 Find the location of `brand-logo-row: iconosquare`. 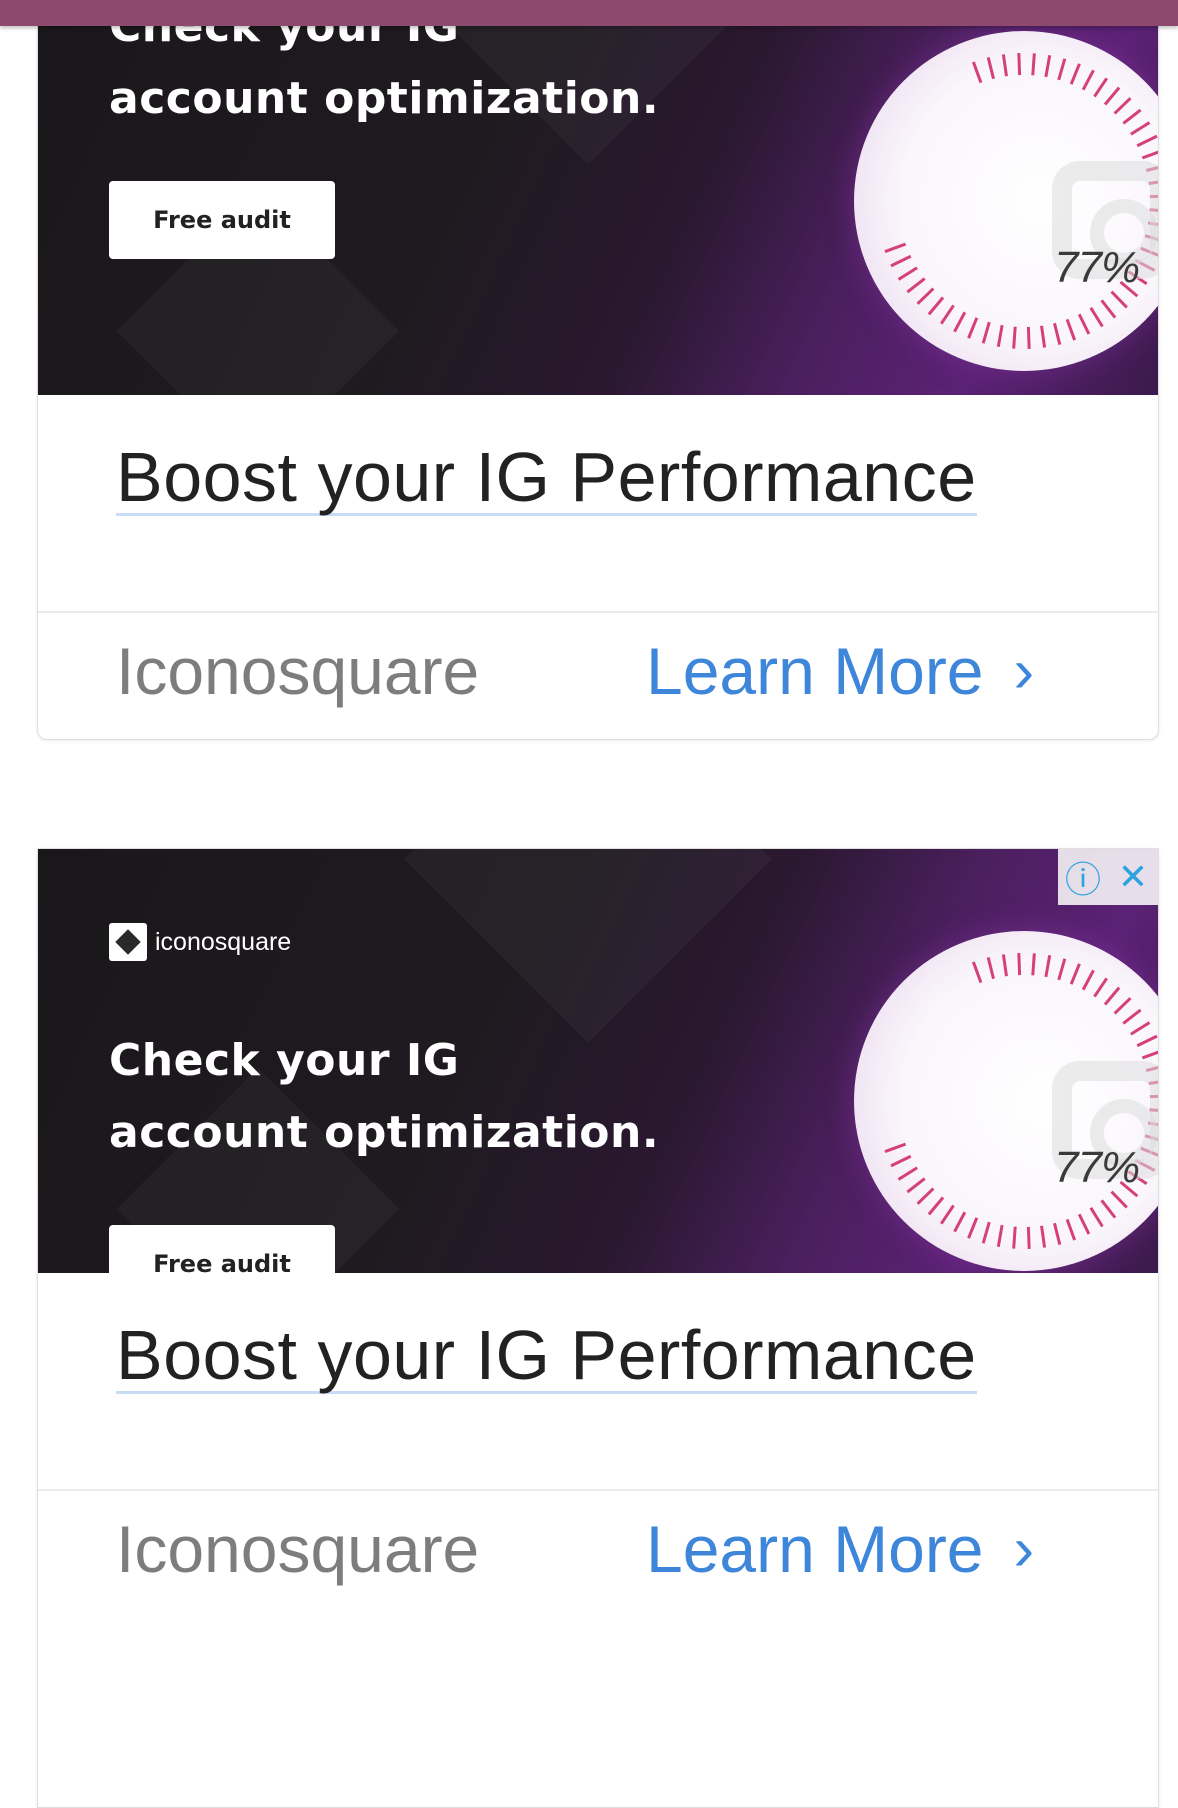

brand-logo-row: iconosquare is located at coordinates (200, 942).